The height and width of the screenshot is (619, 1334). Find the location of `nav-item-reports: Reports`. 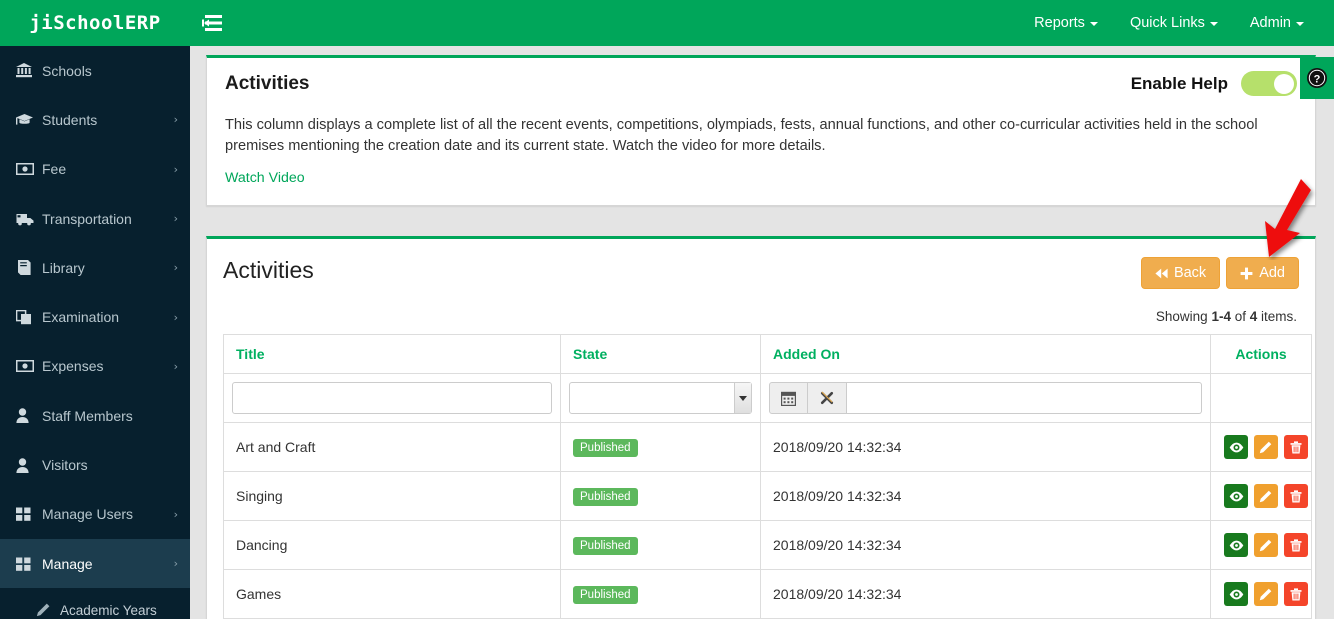

nav-item-reports: Reports is located at coordinates (1066, 23).